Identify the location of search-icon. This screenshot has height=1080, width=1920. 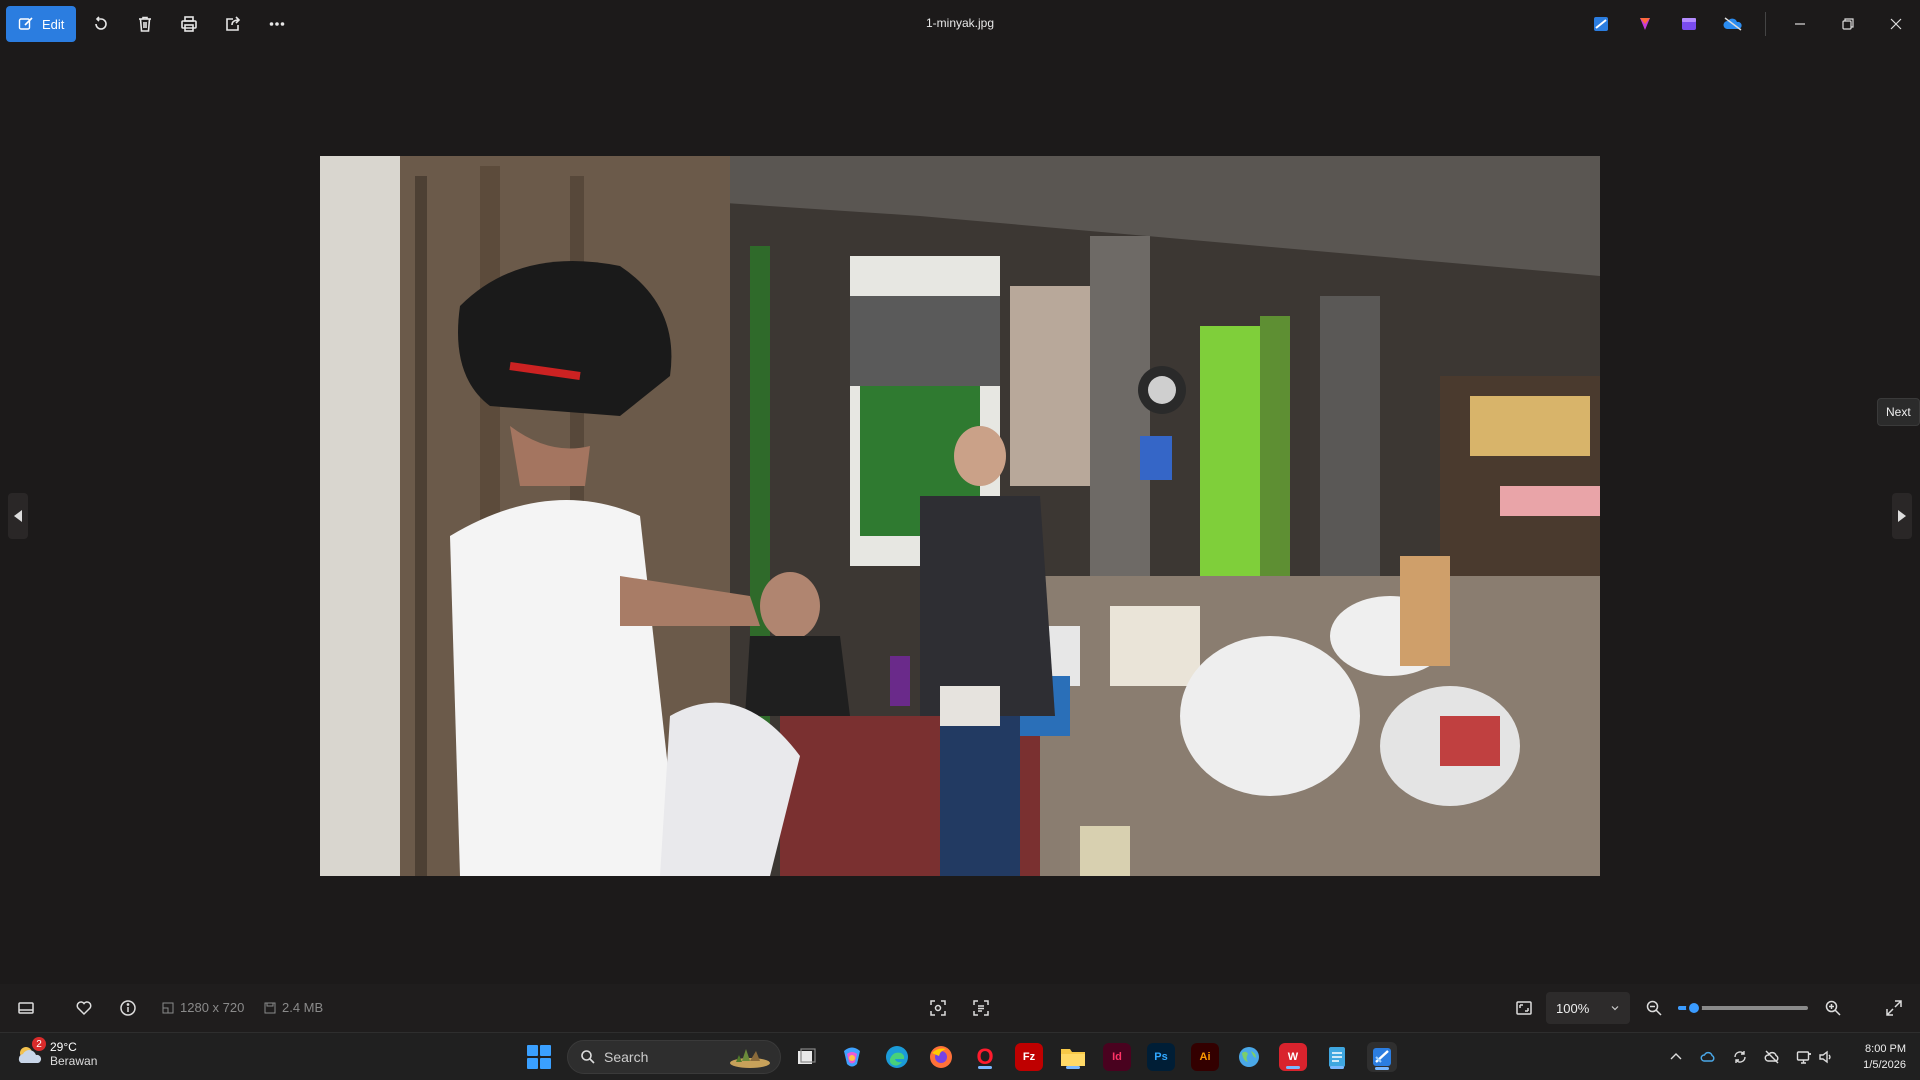
(588, 1057).